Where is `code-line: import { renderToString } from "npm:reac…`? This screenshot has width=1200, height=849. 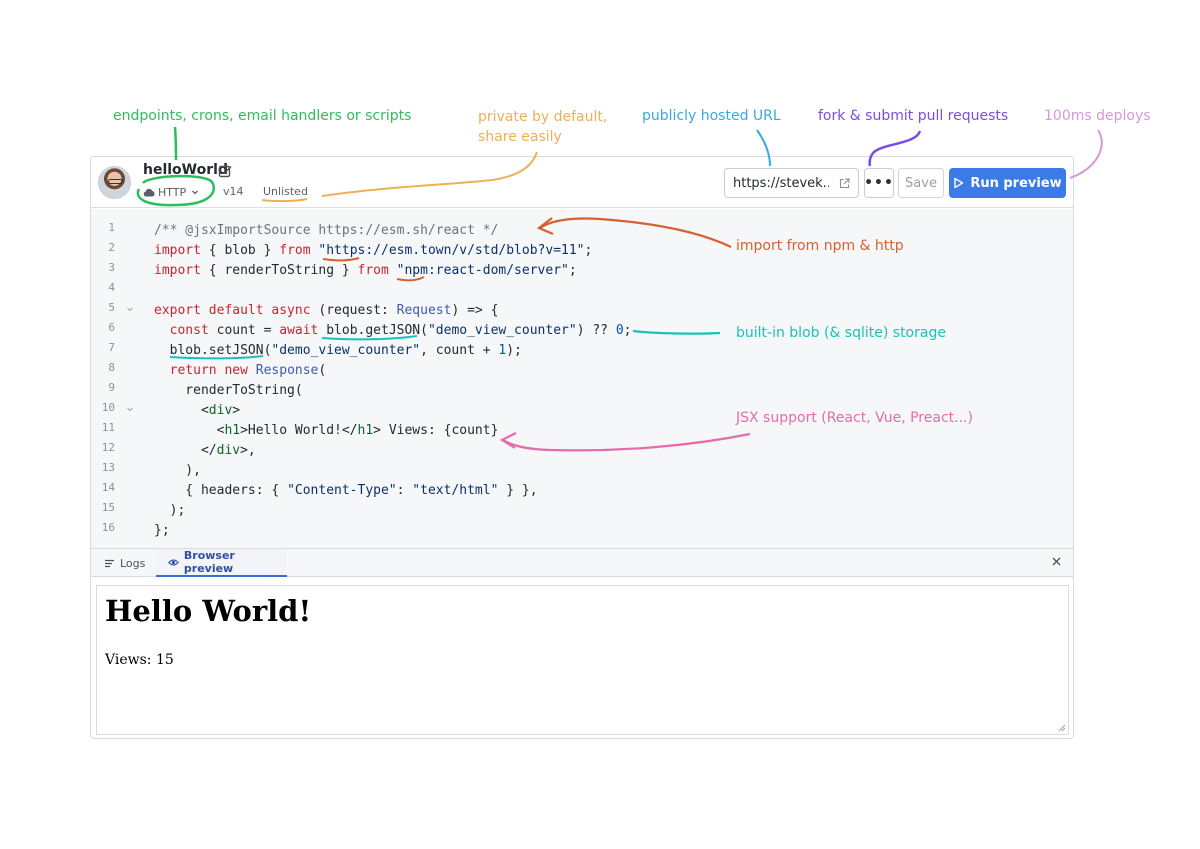 code-line: import { renderToString } from "npm:reac… is located at coordinates (365, 271).